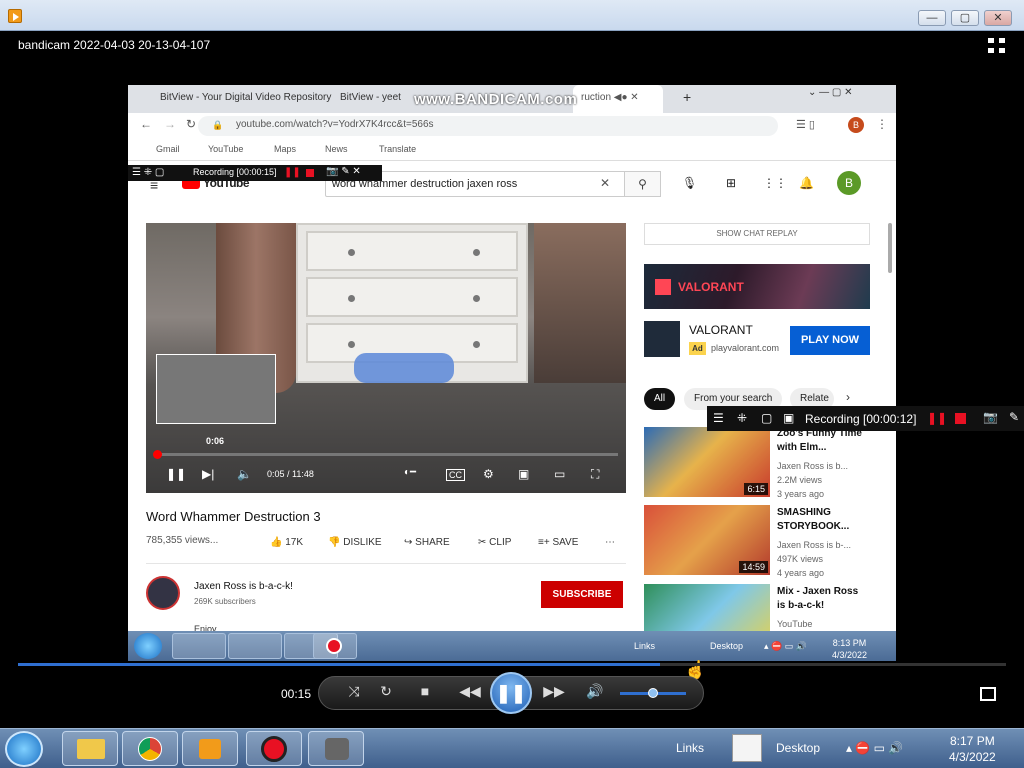 This screenshot has height=768, width=1024. I want to click on clip-button: ✂ CLIP, so click(494, 542).